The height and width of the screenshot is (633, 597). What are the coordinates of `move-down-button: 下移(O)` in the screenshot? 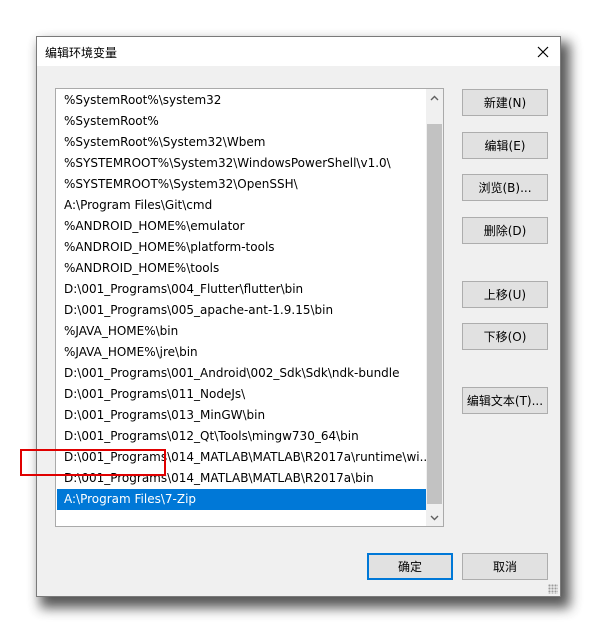 It's located at (505, 336).